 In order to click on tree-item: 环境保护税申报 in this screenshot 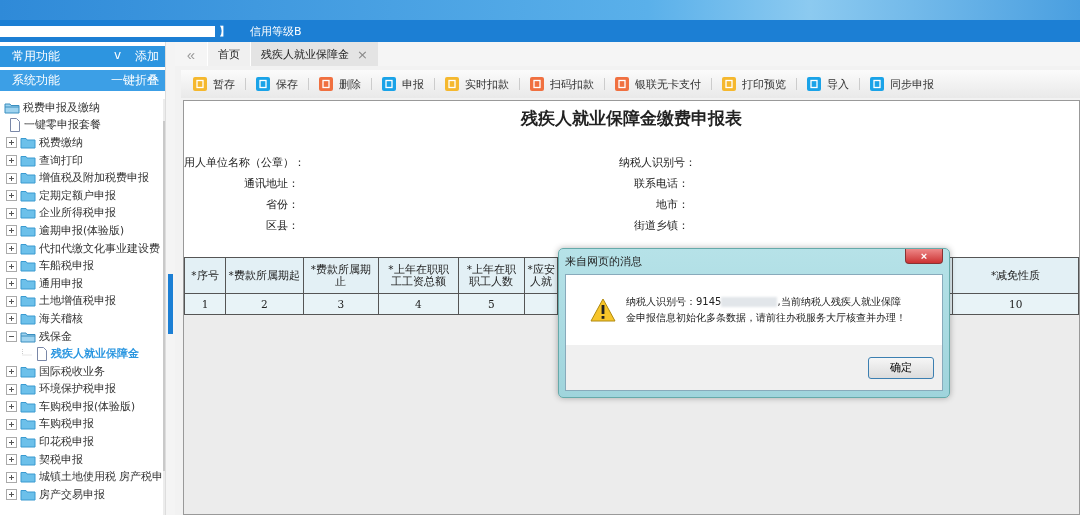, I will do `click(77, 389)`.